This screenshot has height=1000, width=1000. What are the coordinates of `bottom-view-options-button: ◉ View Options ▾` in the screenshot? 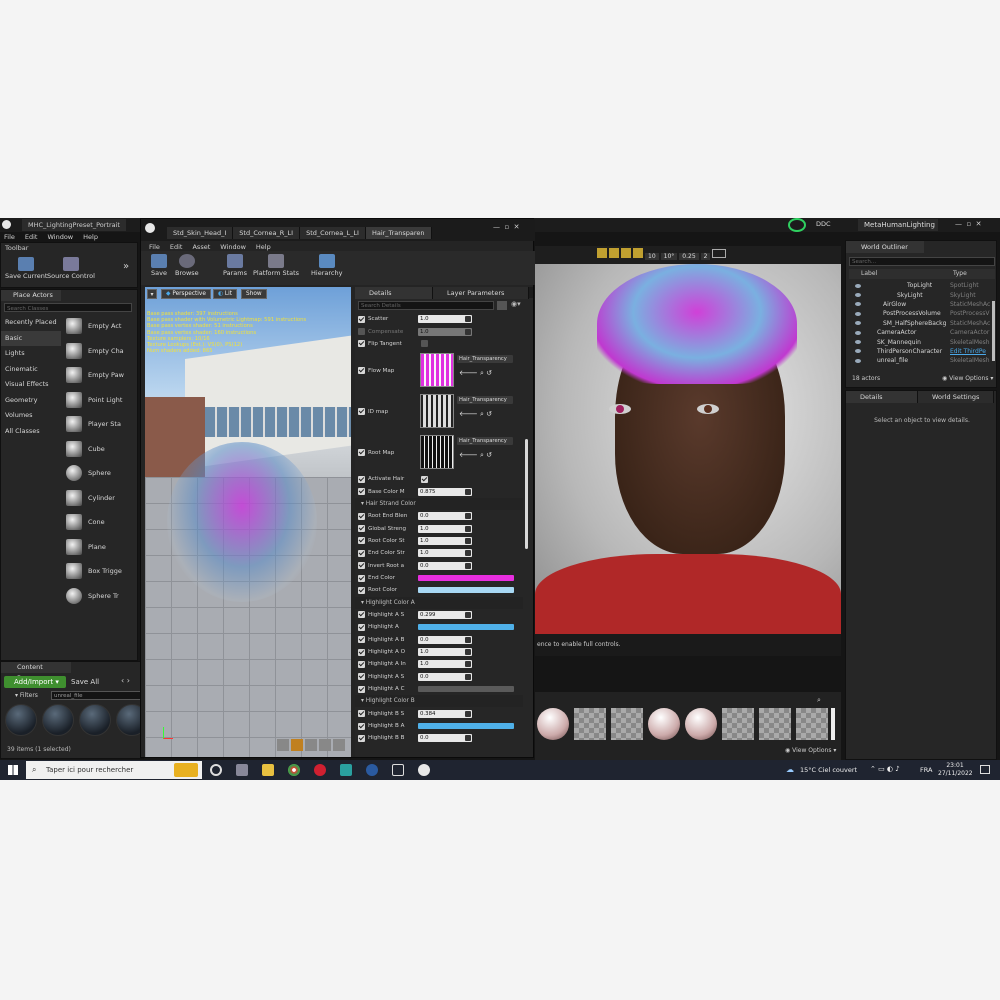 It's located at (810, 750).